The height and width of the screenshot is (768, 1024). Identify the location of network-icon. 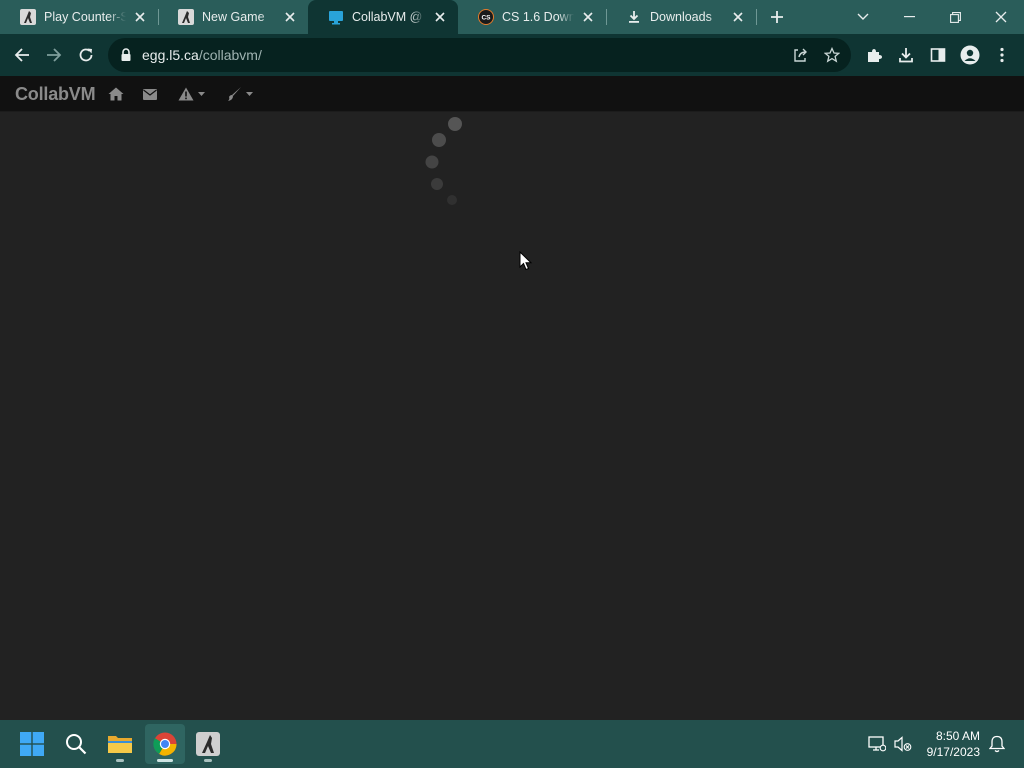
(877, 744).